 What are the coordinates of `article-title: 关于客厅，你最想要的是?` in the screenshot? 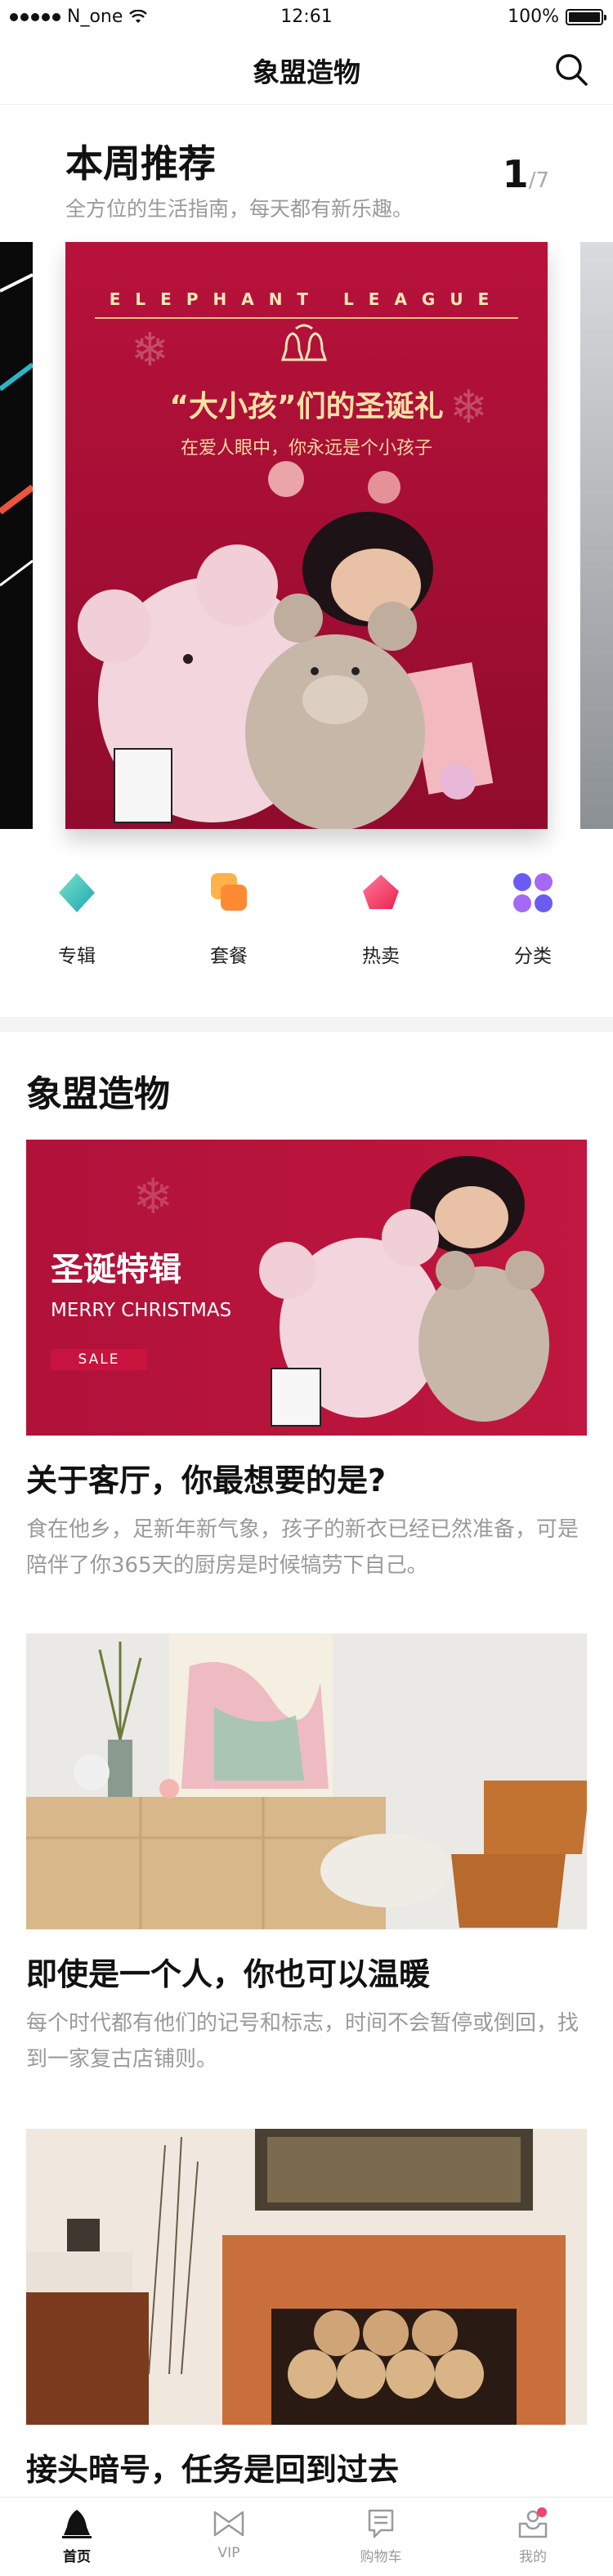 It's located at (206, 1481).